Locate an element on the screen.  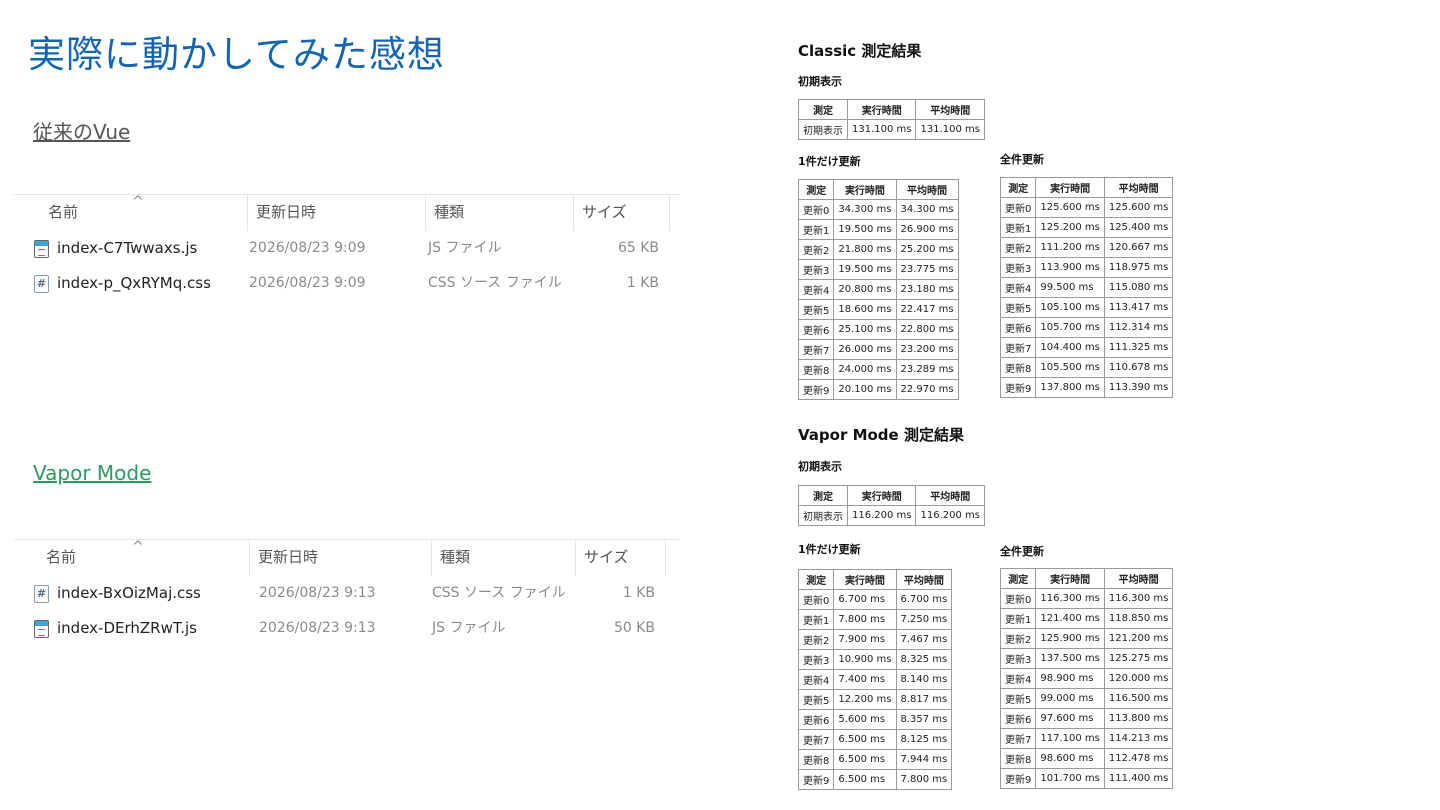
measure-label-cell: 更新0 is located at coordinates (1018, 598).